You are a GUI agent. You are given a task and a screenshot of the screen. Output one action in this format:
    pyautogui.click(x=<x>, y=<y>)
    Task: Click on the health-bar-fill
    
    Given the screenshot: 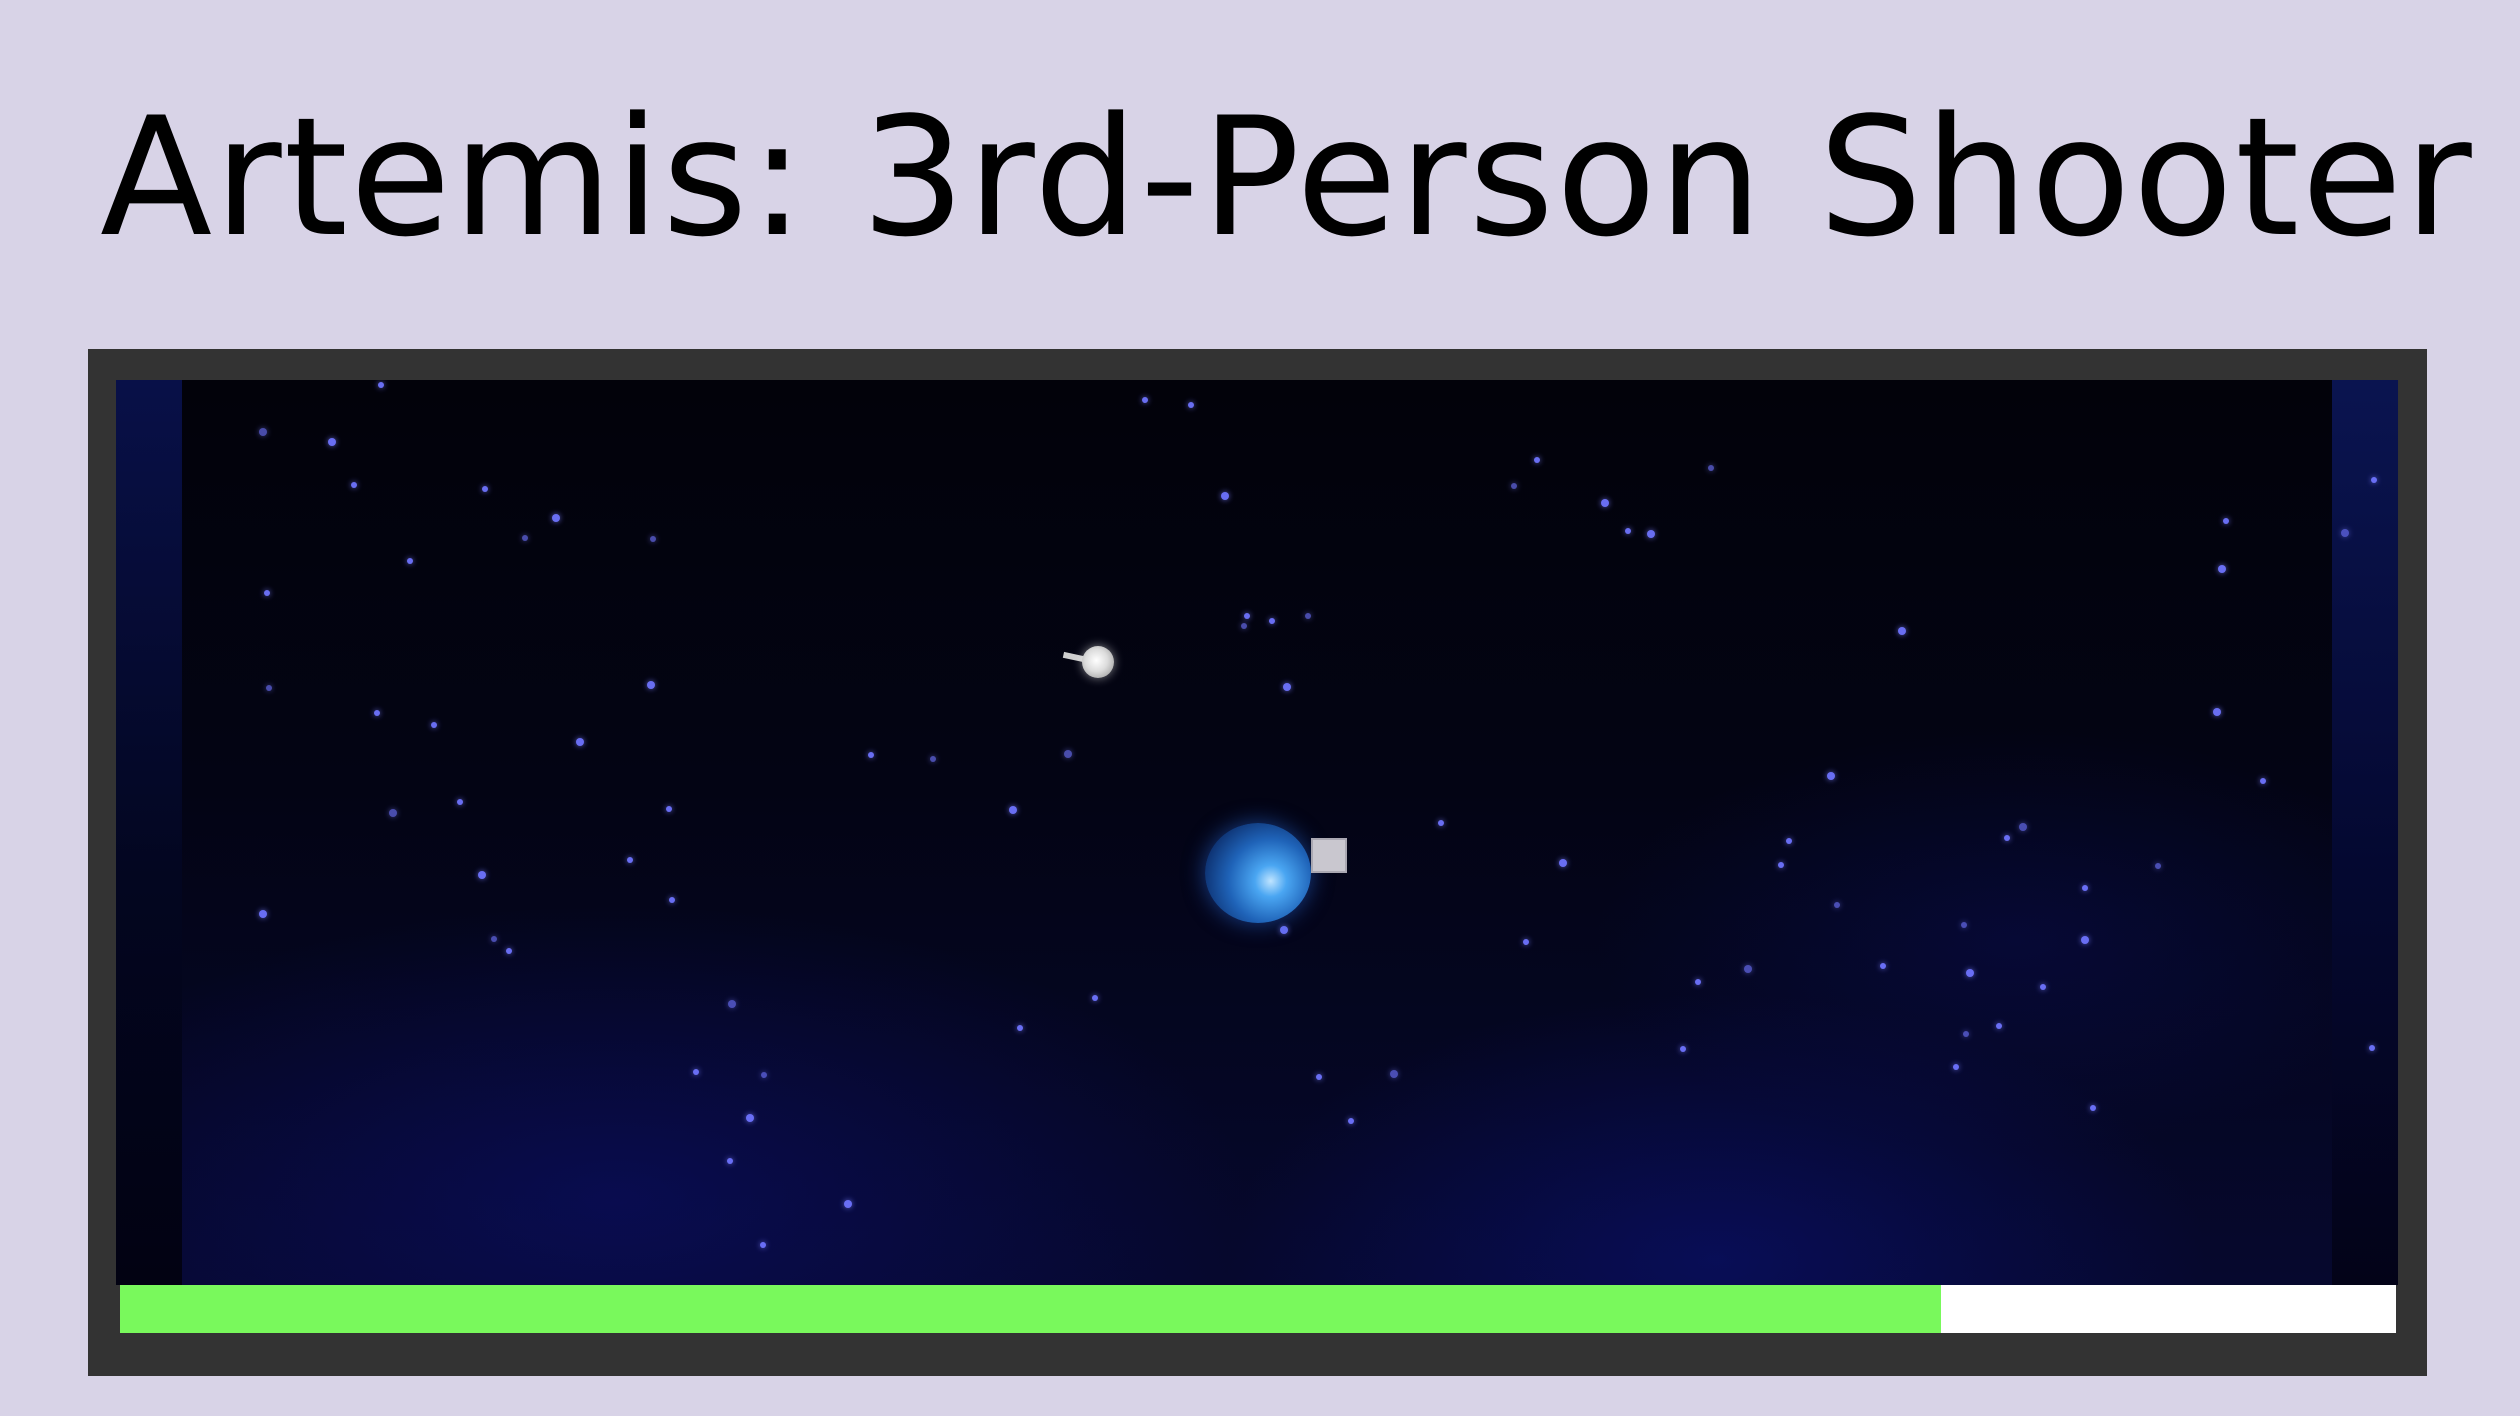 What is the action you would take?
    pyautogui.click(x=1030, y=1309)
    